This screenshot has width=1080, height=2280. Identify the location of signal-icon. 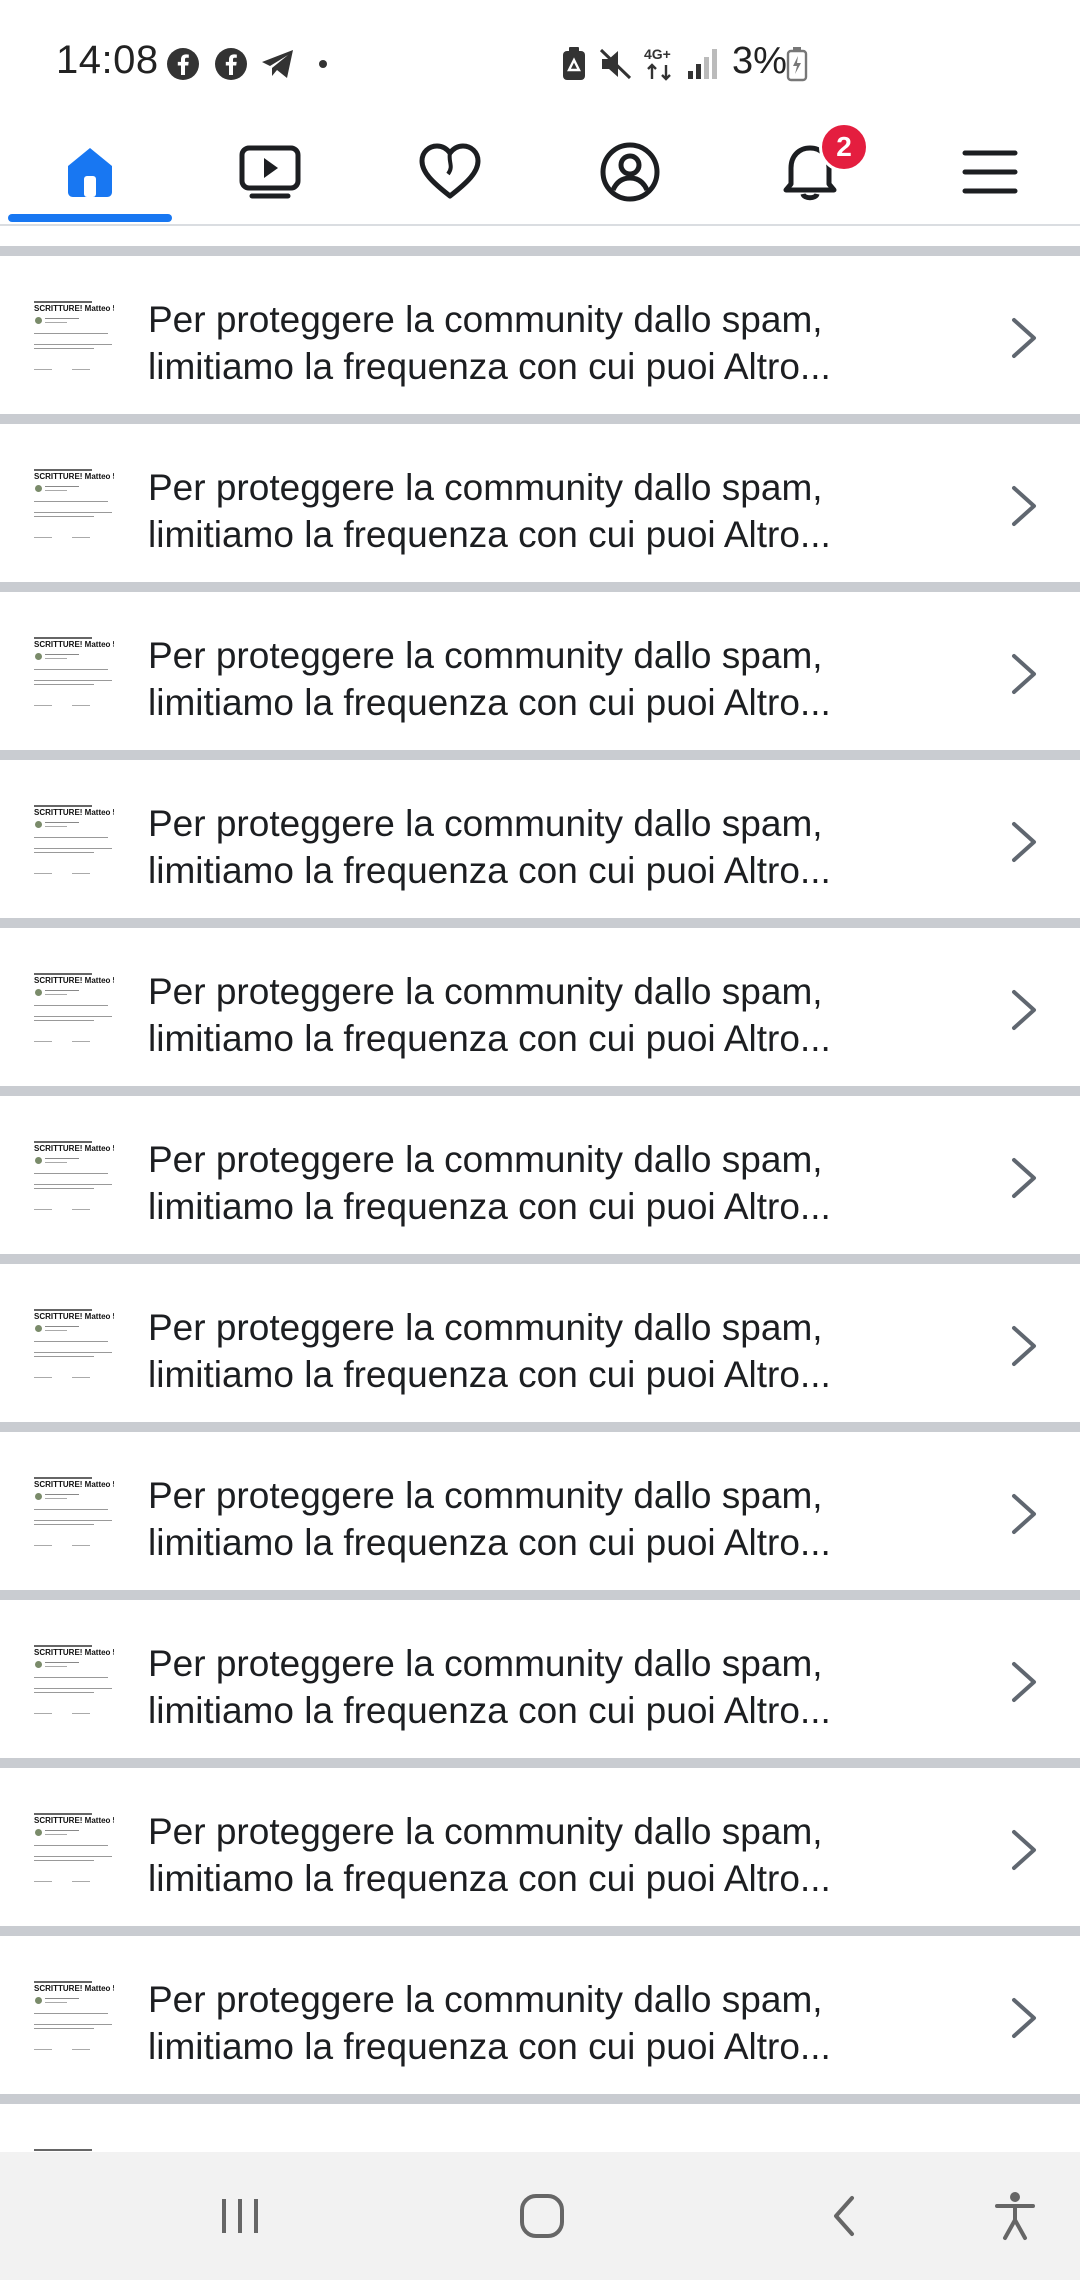
(702, 64).